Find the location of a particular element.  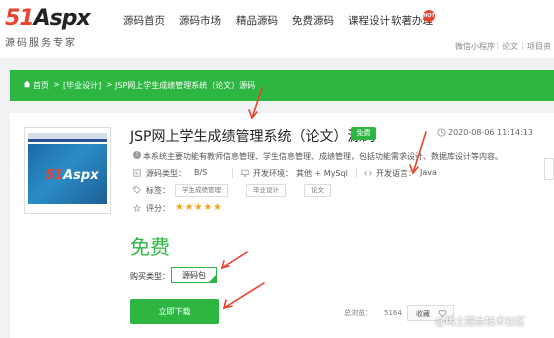

publish-date: 2020-08-06 11:14:13 is located at coordinates (490, 132).